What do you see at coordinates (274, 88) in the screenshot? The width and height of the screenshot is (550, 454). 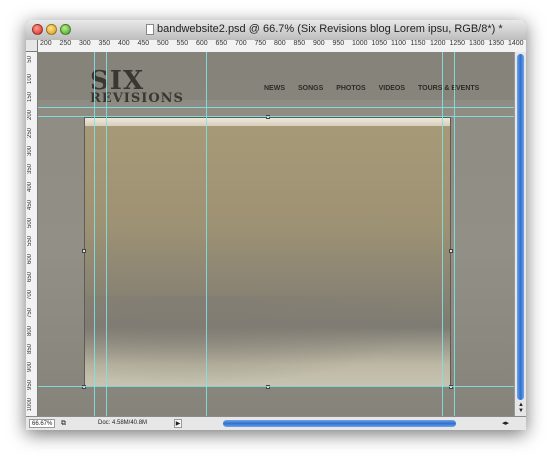 I see `nav-item-news: NEWS` at bounding box center [274, 88].